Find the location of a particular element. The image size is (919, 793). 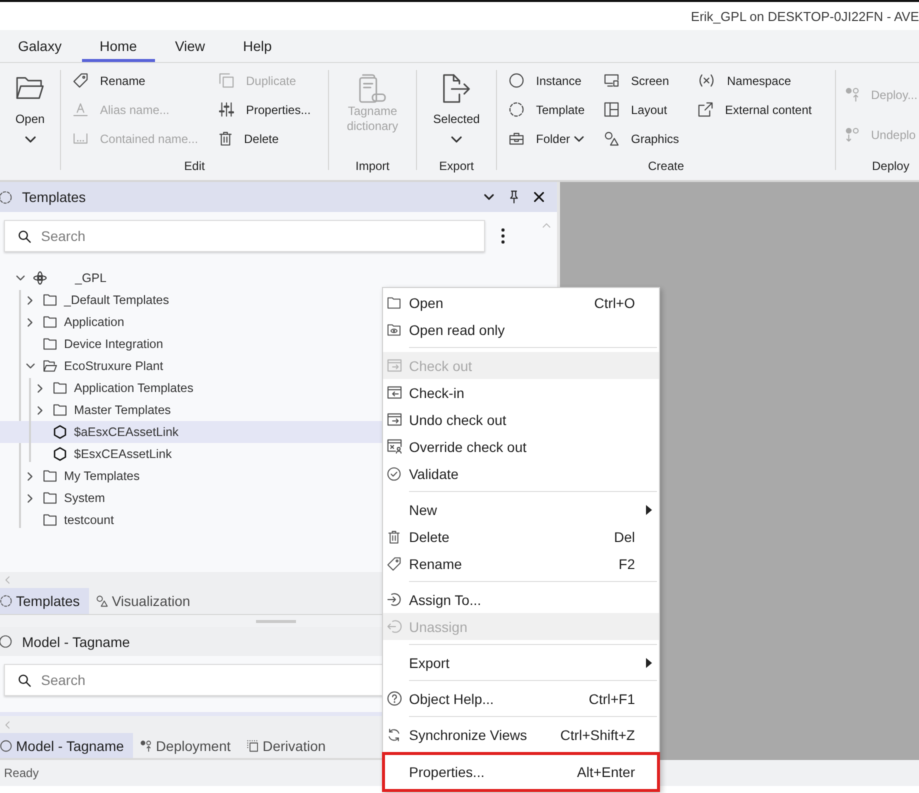

ribbon-button: Screen is located at coordinates (637, 80).